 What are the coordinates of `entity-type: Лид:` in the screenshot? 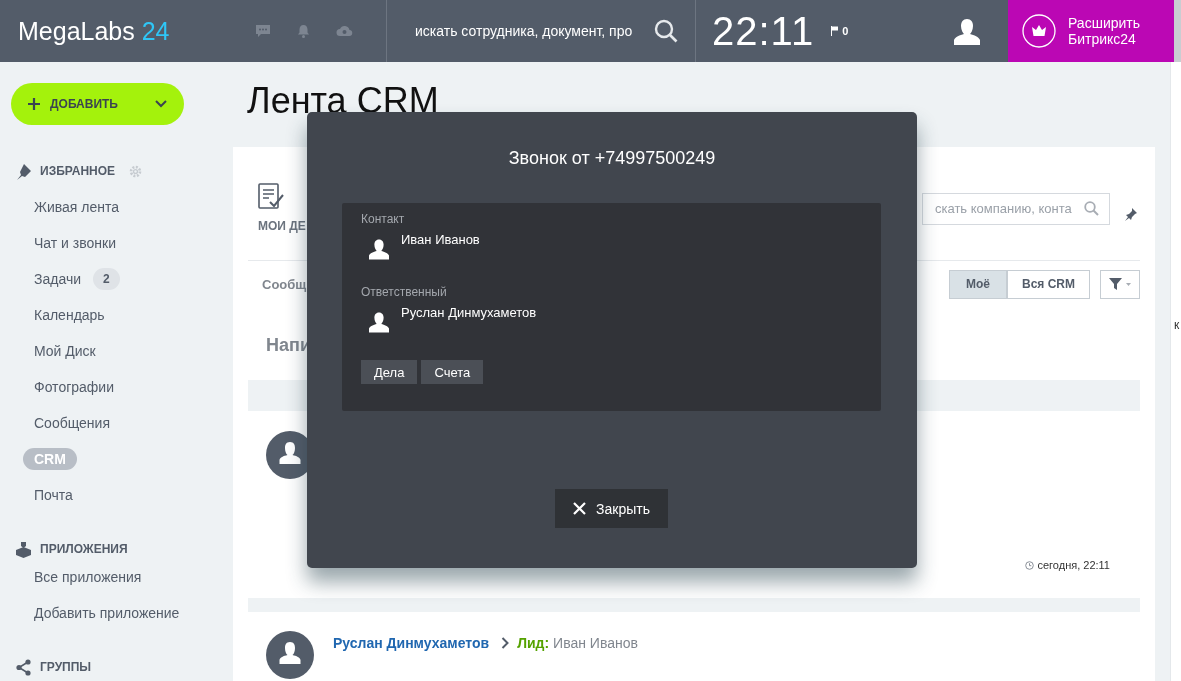 It's located at (533, 643).